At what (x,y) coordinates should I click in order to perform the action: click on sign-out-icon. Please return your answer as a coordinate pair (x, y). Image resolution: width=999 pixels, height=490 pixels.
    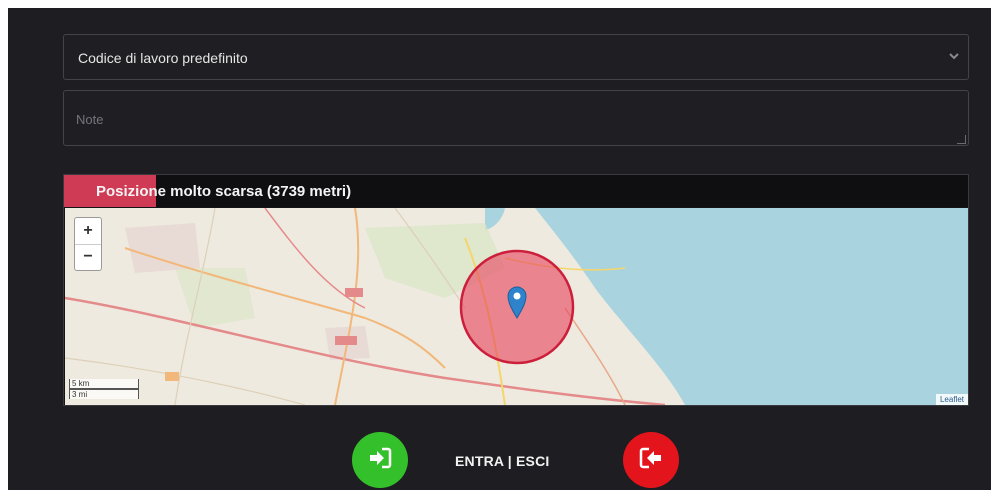
    Looking at the image, I should click on (651, 460).